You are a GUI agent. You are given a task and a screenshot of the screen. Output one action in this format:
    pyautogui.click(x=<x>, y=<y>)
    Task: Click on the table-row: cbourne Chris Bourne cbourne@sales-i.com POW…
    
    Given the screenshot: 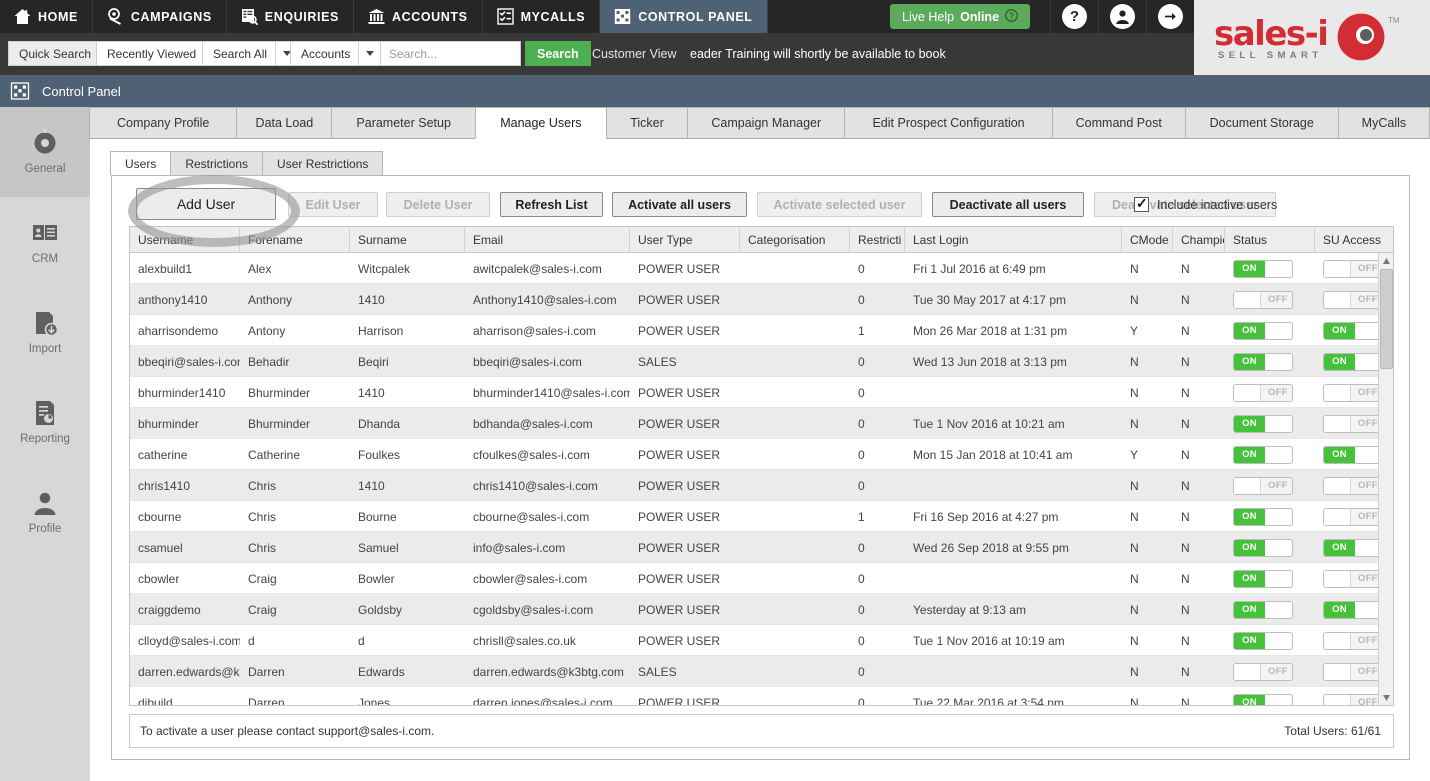 What is the action you would take?
    pyautogui.click(x=761, y=516)
    